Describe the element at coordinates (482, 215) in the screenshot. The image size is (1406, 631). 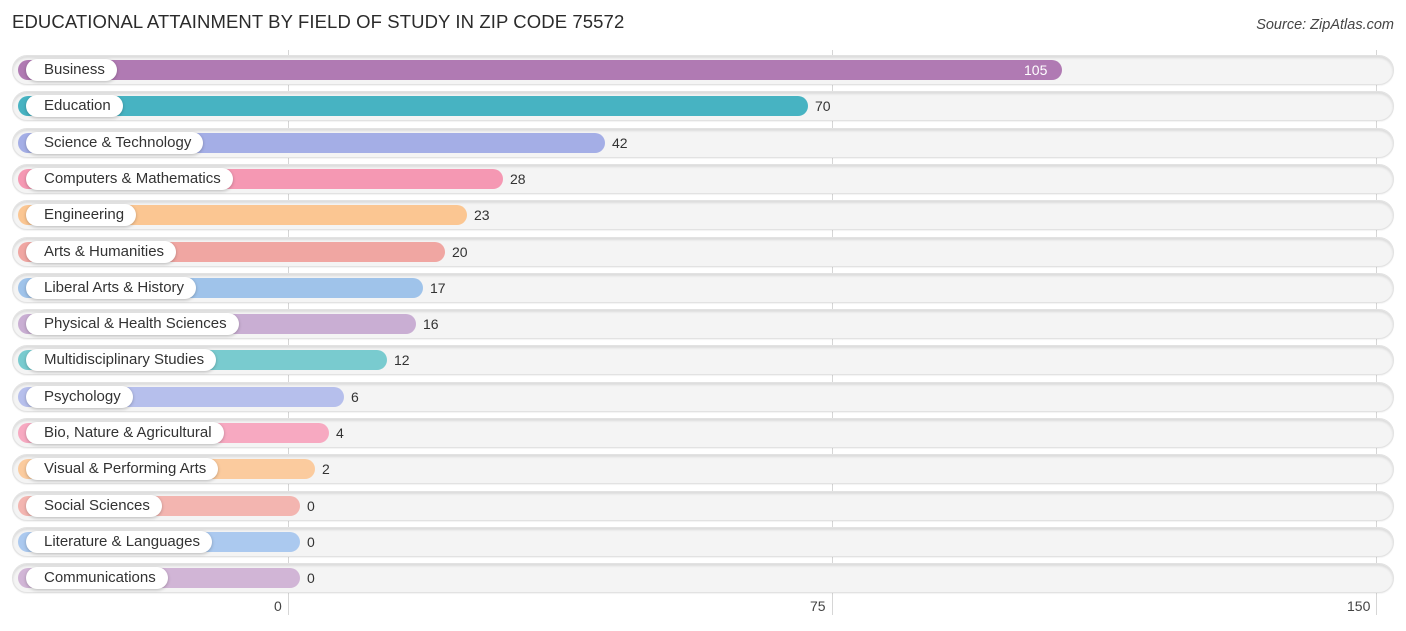
I see `value-label: 23` at that location.